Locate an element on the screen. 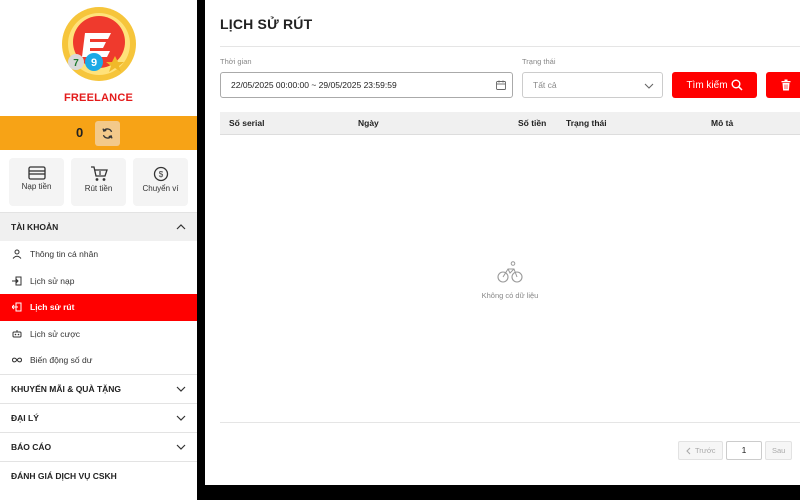 This screenshot has height=500, width=800. col-description: Mô tả is located at coordinates (722, 123).